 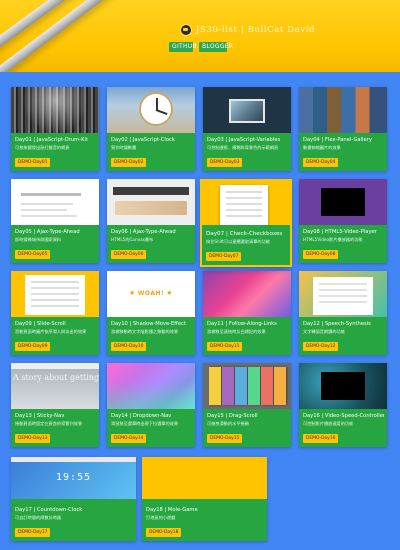 What do you see at coordinates (33, 162) in the screenshot?
I see `demo-button: DEMO-Day01` at bounding box center [33, 162].